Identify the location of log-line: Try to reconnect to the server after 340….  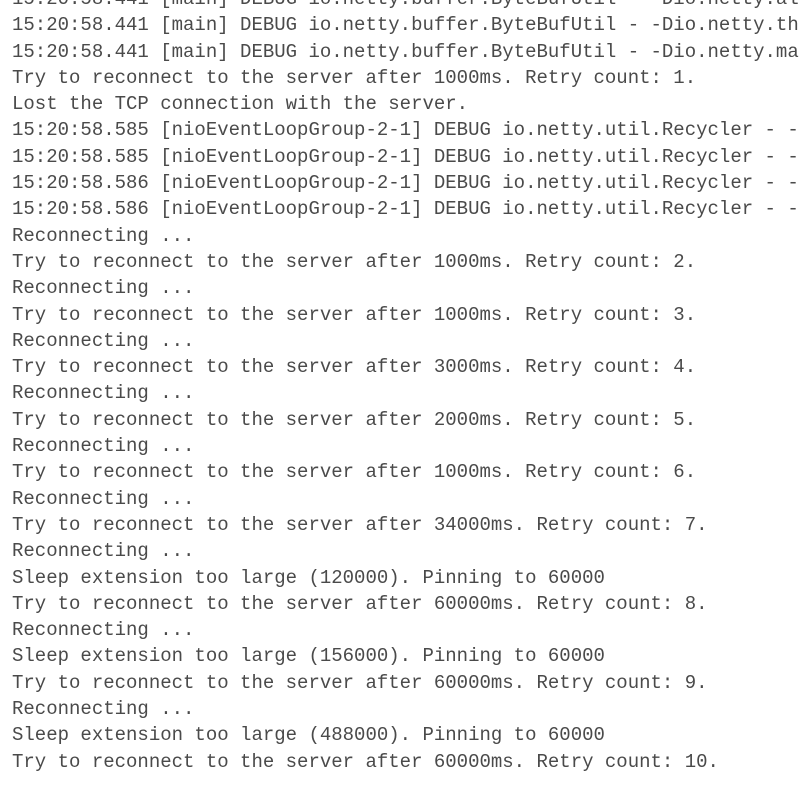
(360, 524).